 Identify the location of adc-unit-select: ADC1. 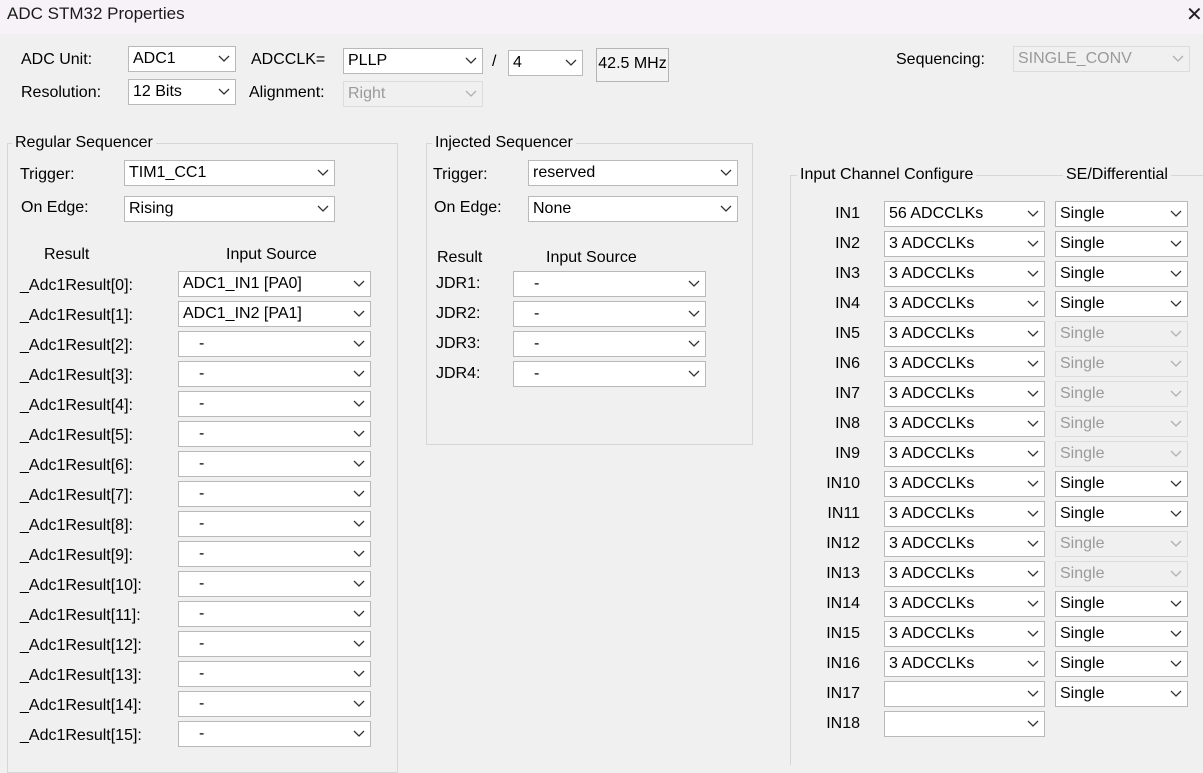
(182, 59).